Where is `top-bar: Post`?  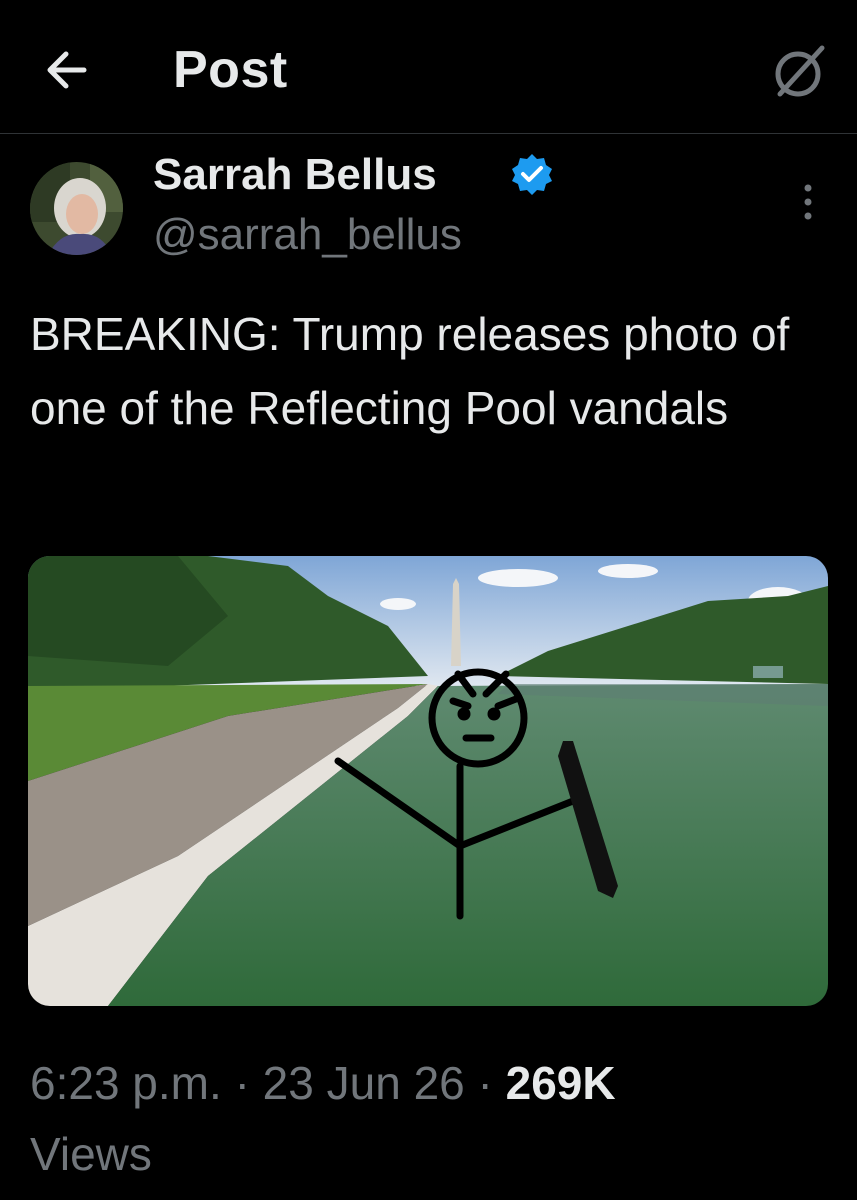
top-bar: Post is located at coordinates (428, 67).